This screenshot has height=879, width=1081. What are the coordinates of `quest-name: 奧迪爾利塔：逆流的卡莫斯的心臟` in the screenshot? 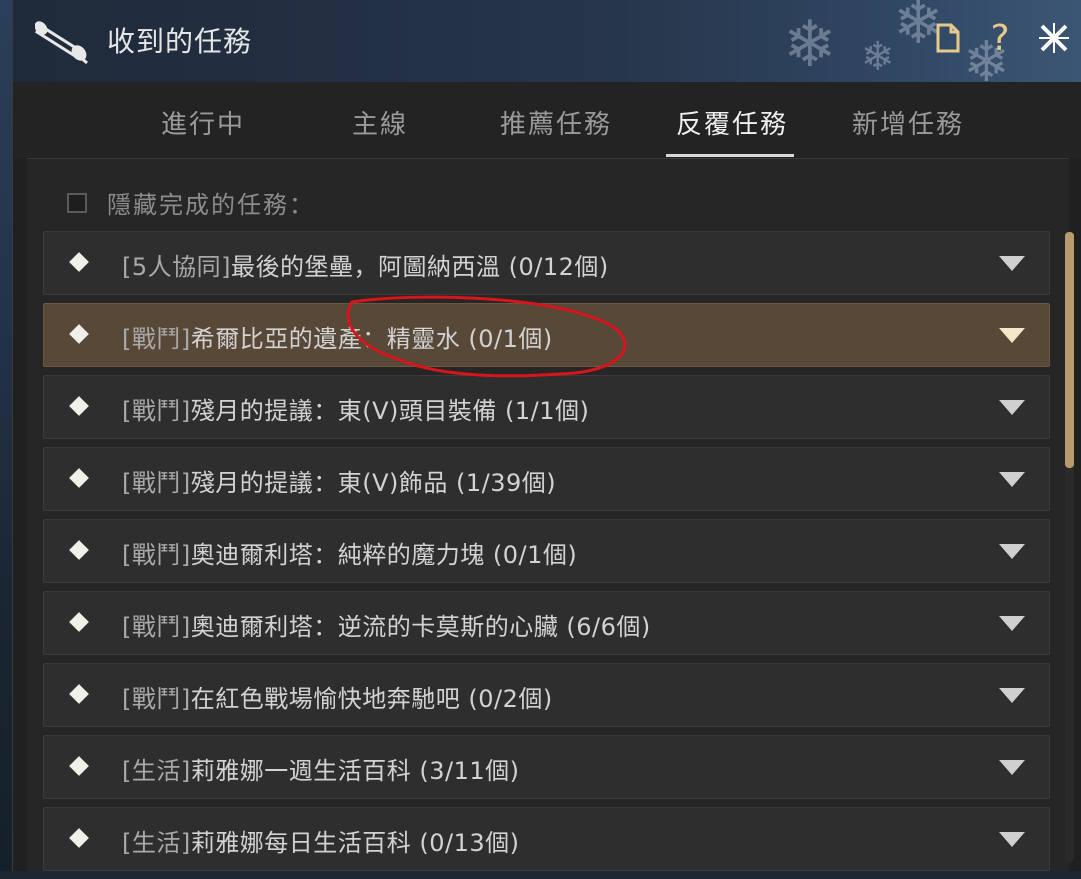 It's located at (374, 627).